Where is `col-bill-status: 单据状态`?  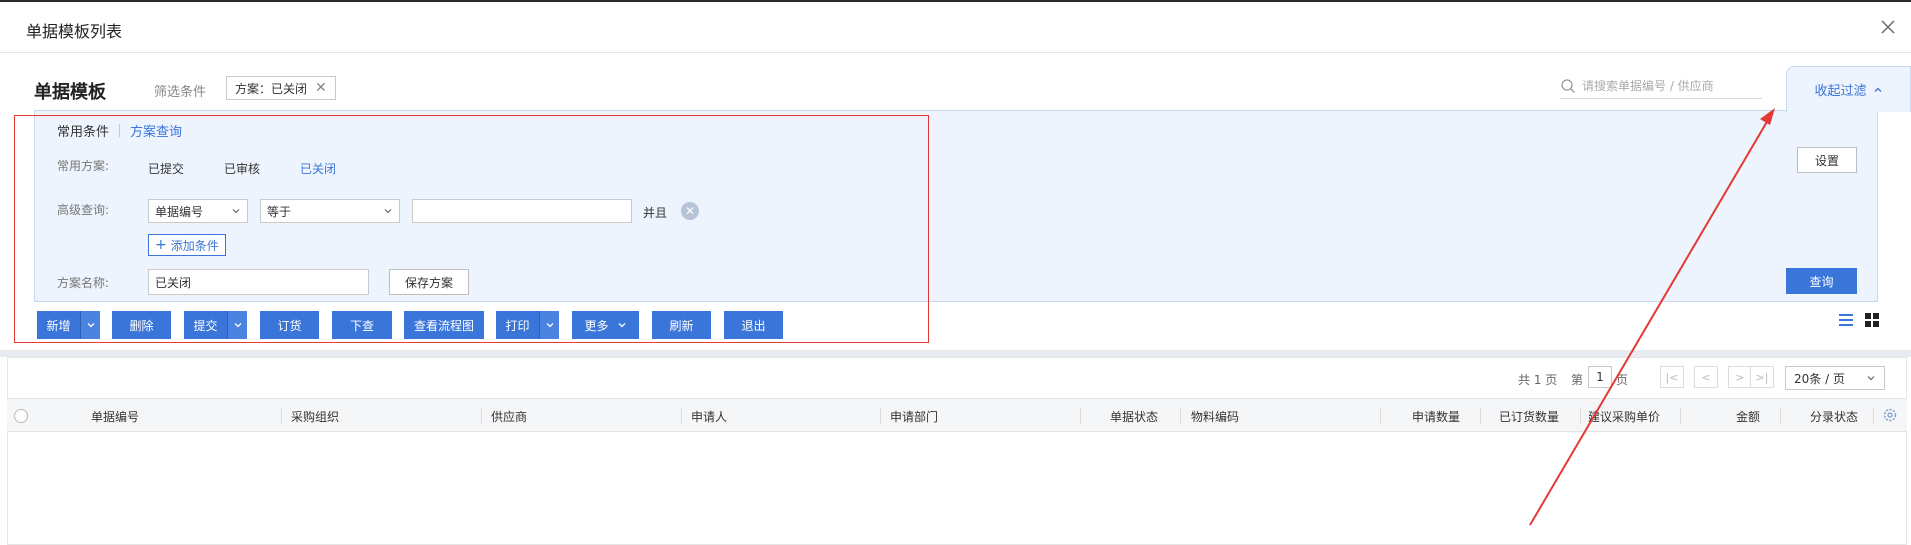 col-bill-status: 单据状态 is located at coordinates (1134, 416).